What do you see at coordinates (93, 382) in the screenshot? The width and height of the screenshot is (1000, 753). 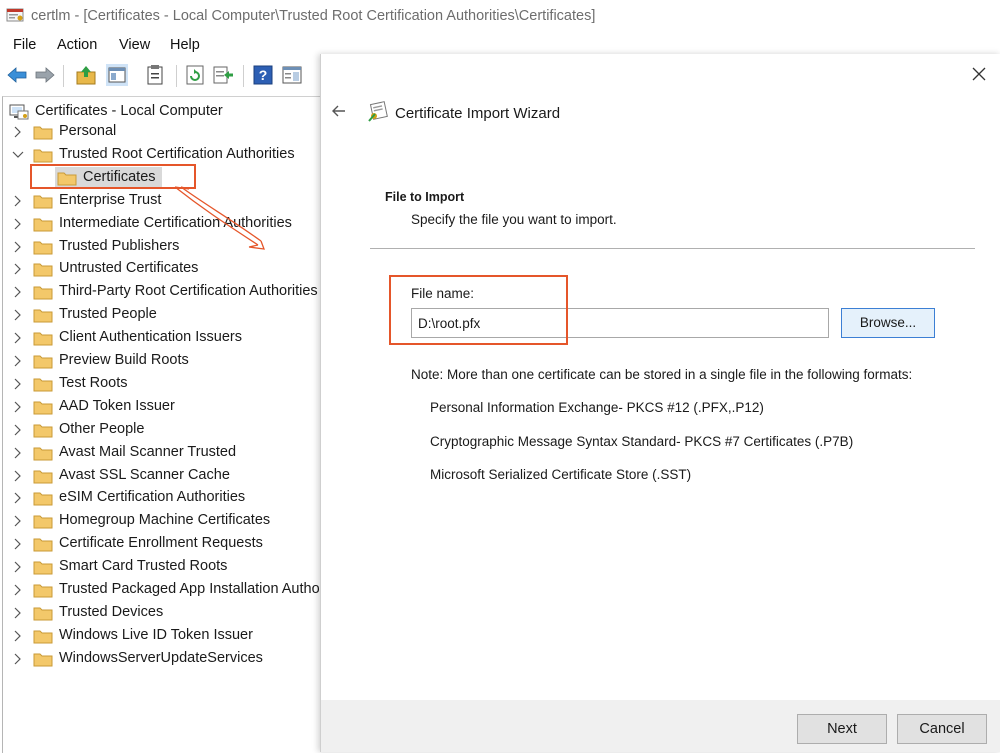 I see `tree-node-label: Test Roots` at bounding box center [93, 382].